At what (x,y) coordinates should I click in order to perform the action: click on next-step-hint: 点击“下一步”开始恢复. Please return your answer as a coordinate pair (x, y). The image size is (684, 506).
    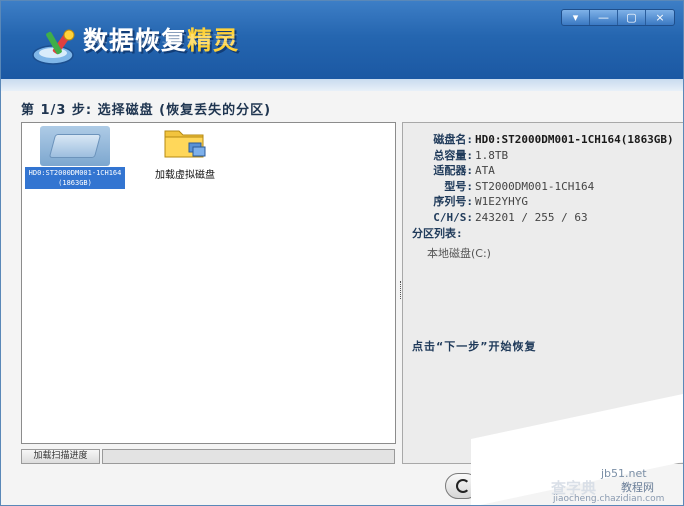
    Looking at the image, I should click on (474, 346).